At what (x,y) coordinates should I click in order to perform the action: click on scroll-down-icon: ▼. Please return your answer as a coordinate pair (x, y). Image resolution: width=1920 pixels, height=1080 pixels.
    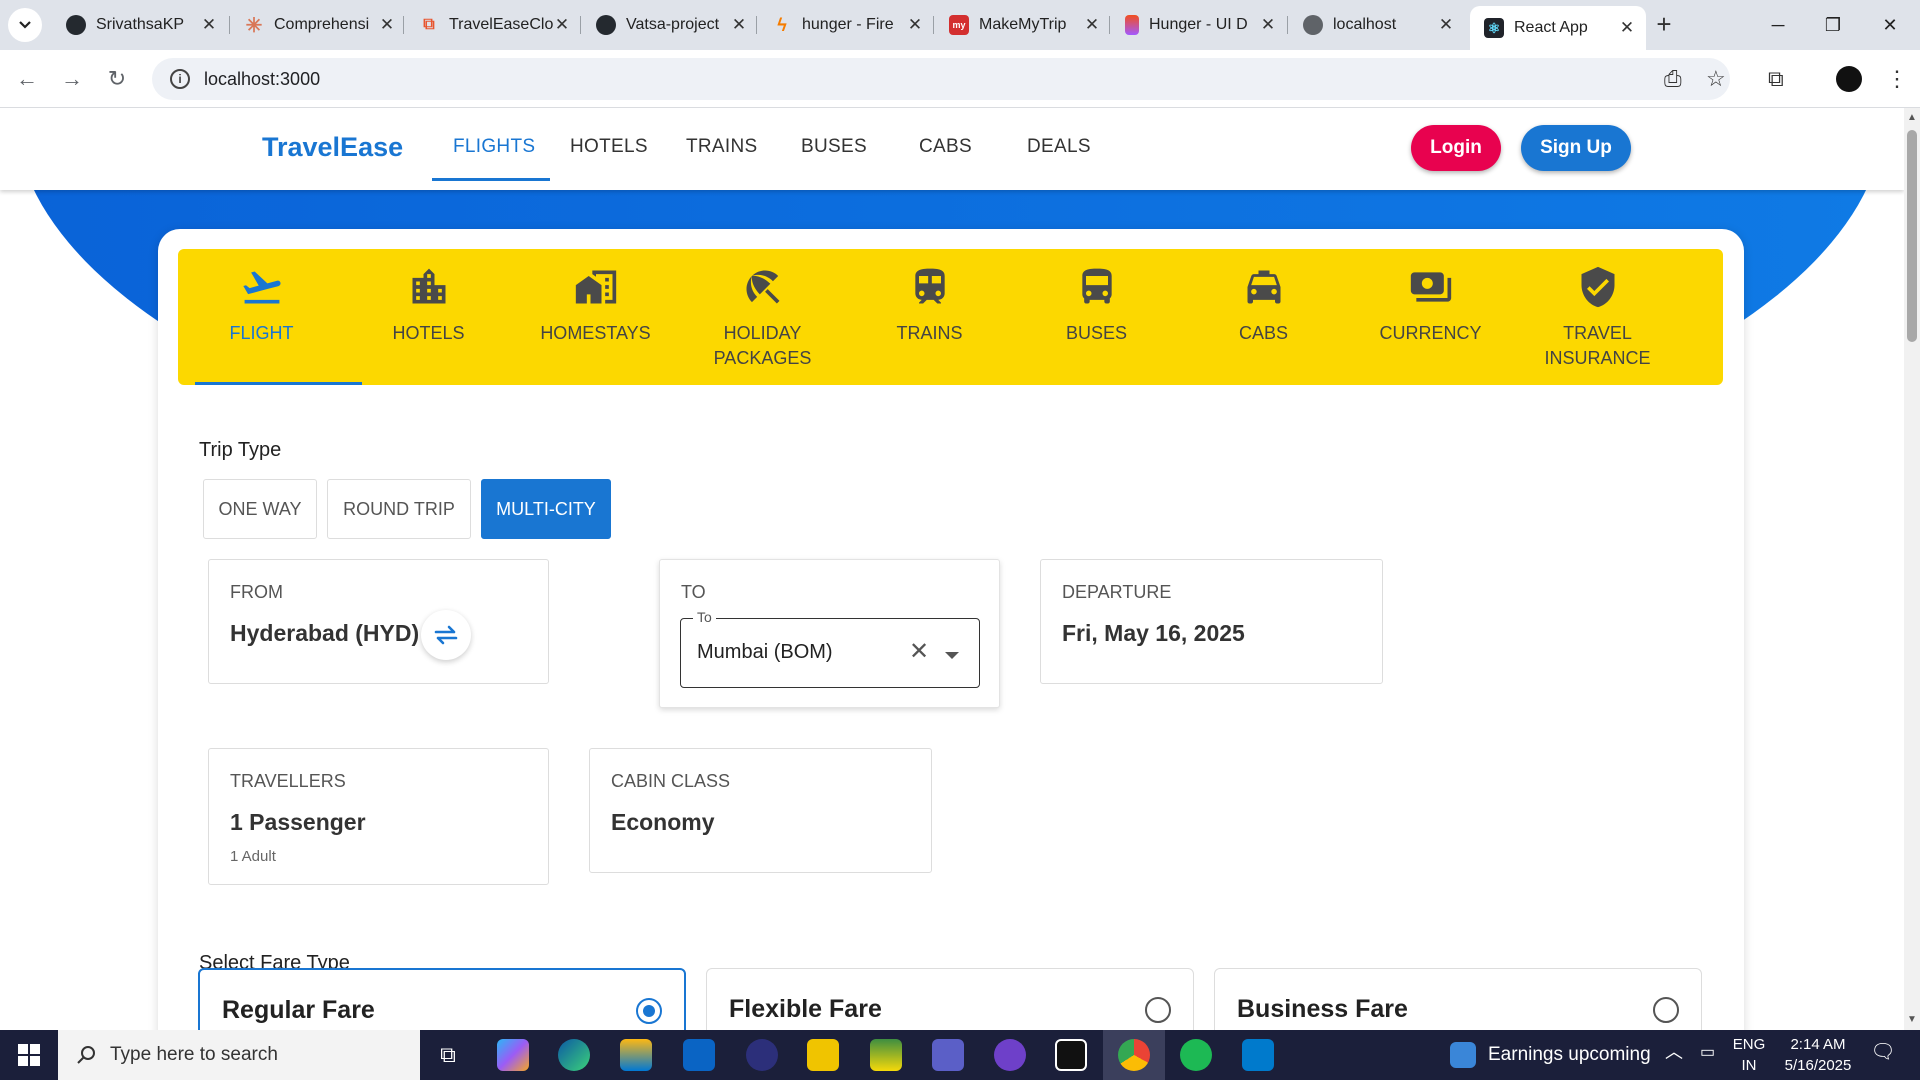
    Looking at the image, I should click on (1912, 1019).